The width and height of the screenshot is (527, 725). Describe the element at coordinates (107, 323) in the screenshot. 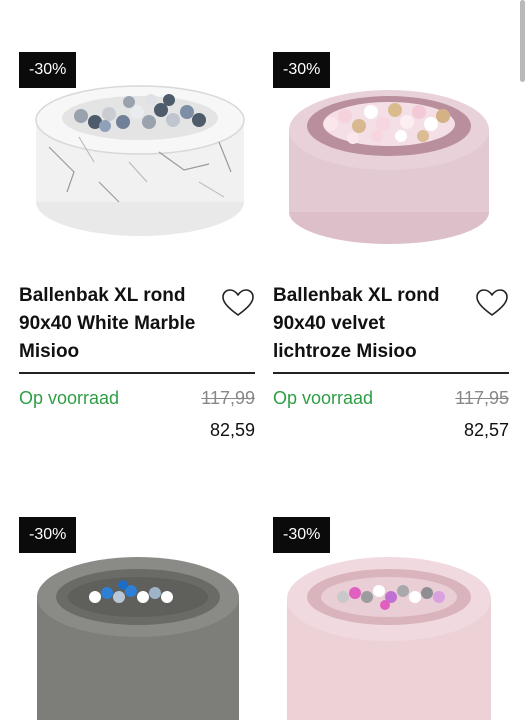

I see `product-title-line: 90x40 White Marble` at that location.